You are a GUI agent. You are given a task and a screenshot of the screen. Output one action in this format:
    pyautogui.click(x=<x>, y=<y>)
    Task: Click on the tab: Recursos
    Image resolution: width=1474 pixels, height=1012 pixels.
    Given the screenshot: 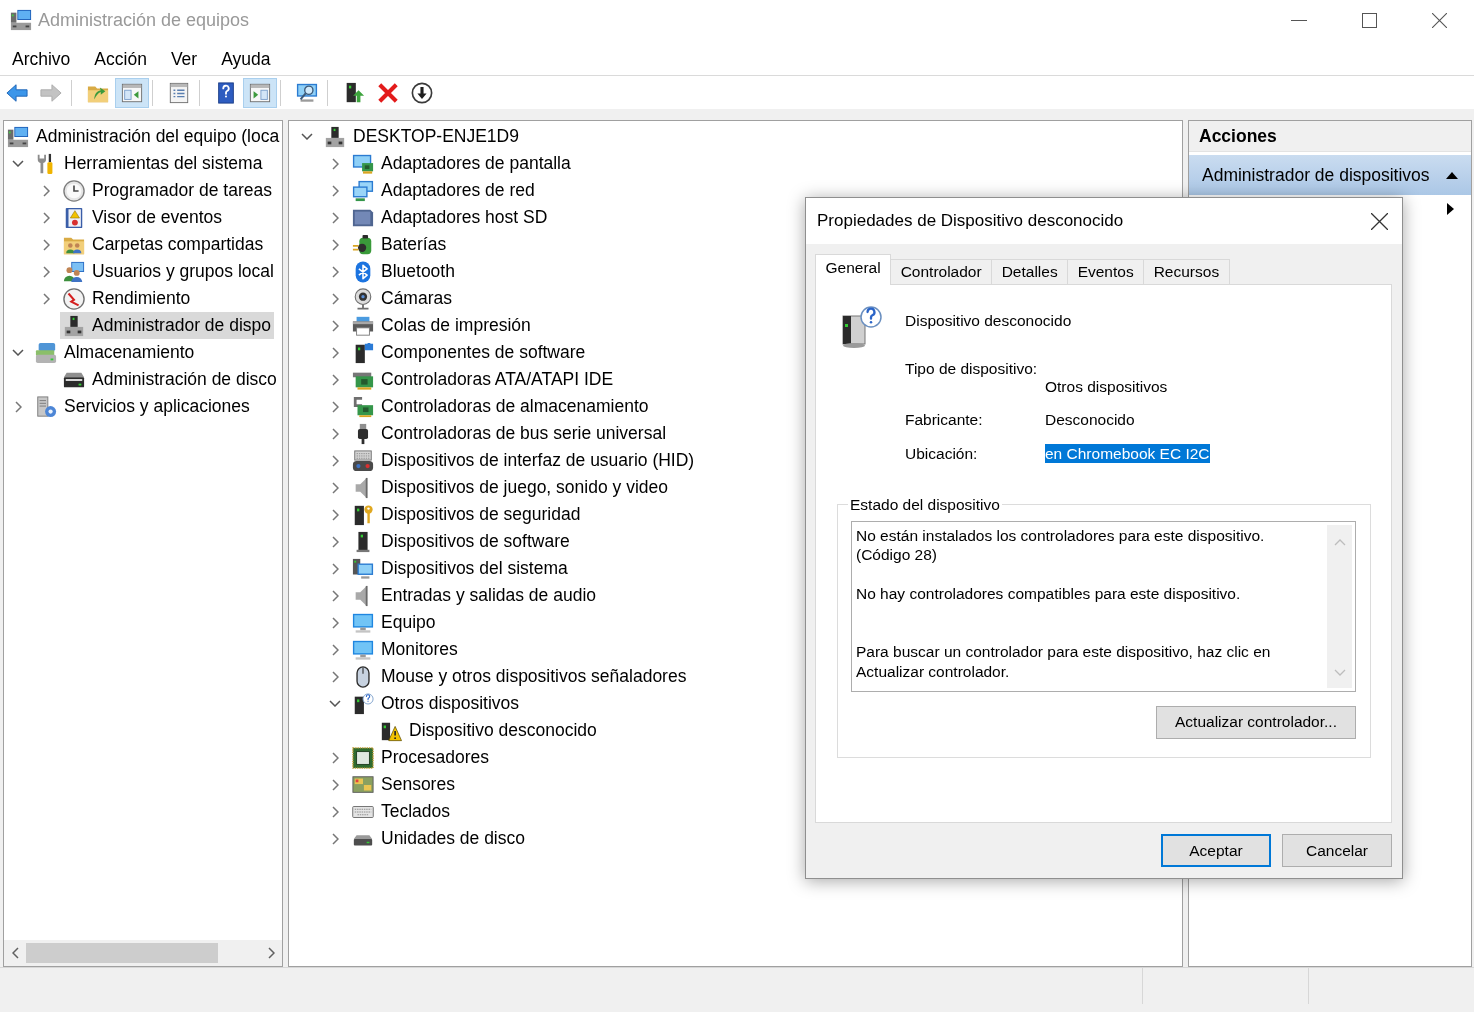 What is the action you would take?
    pyautogui.click(x=1186, y=271)
    